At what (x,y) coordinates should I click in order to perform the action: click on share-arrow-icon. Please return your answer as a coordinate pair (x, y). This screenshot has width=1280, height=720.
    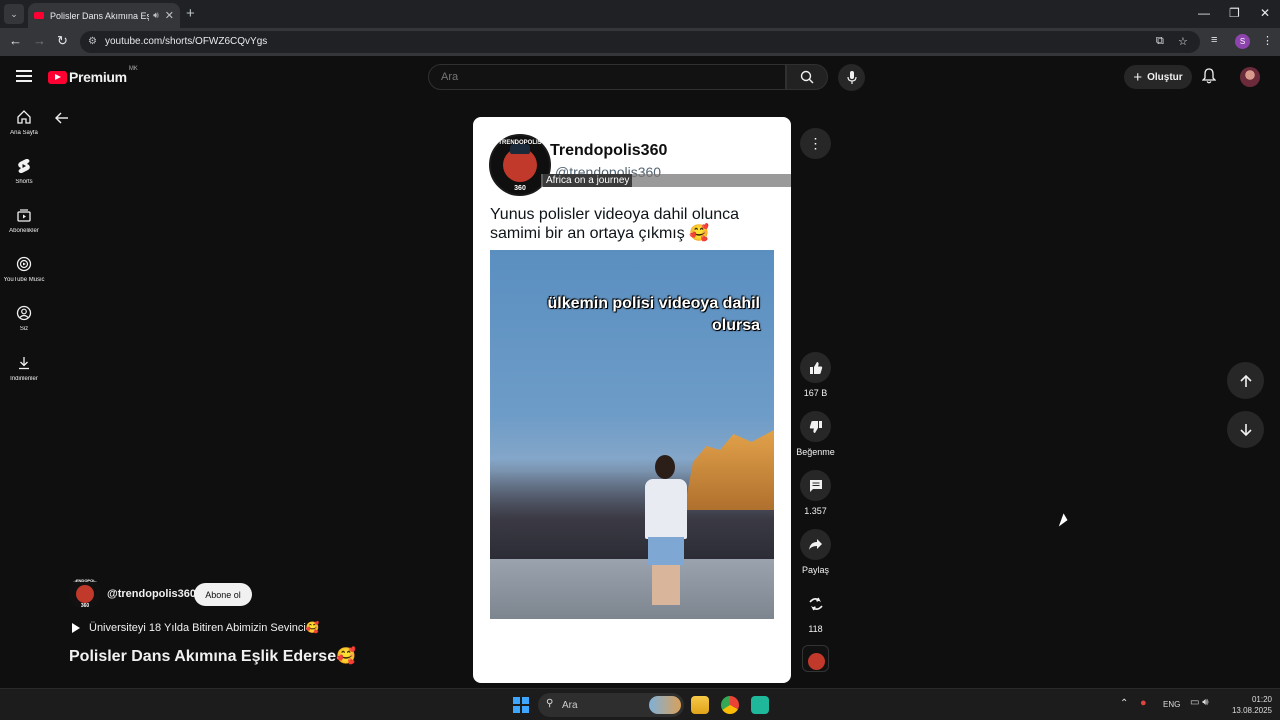
    Looking at the image, I should click on (815, 544).